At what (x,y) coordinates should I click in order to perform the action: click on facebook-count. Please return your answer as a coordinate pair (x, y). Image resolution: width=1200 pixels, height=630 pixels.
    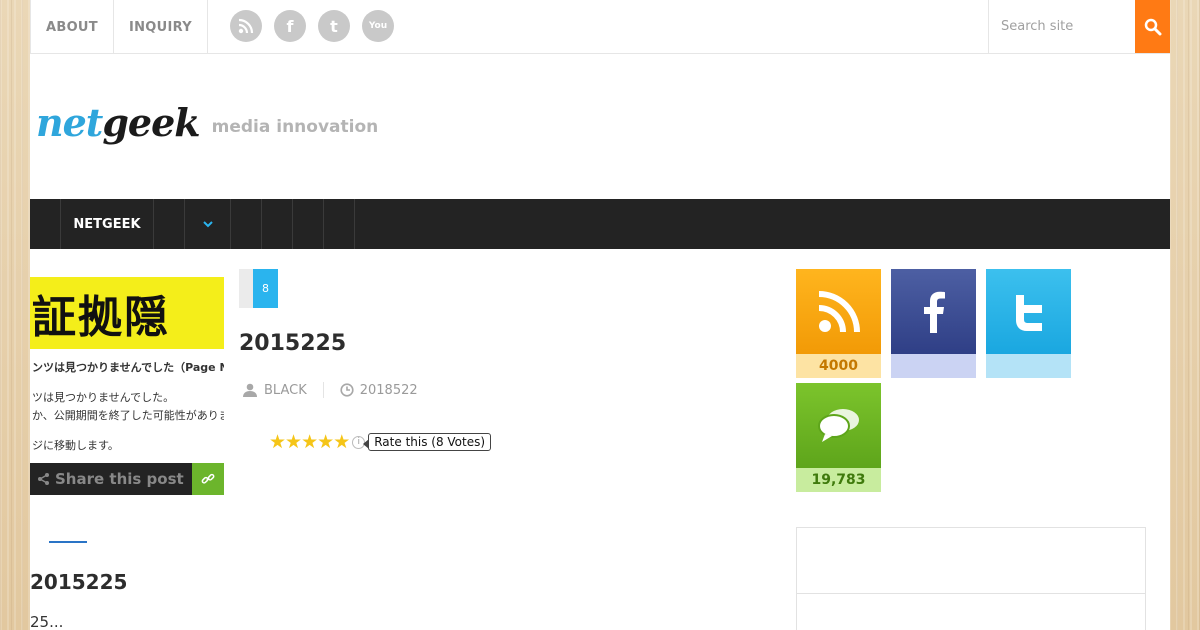
    Looking at the image, I should click on (933, 366).